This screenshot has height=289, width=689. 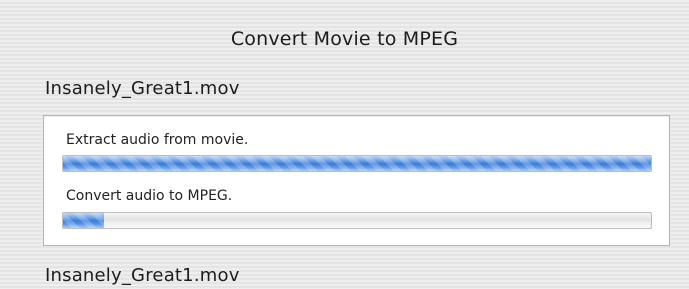 What do you see at coordinates (149, 196) in the screenshot?
I see `step-label-convert-audio: Convert audio to MPEG.` at bounding box center [149, 196].